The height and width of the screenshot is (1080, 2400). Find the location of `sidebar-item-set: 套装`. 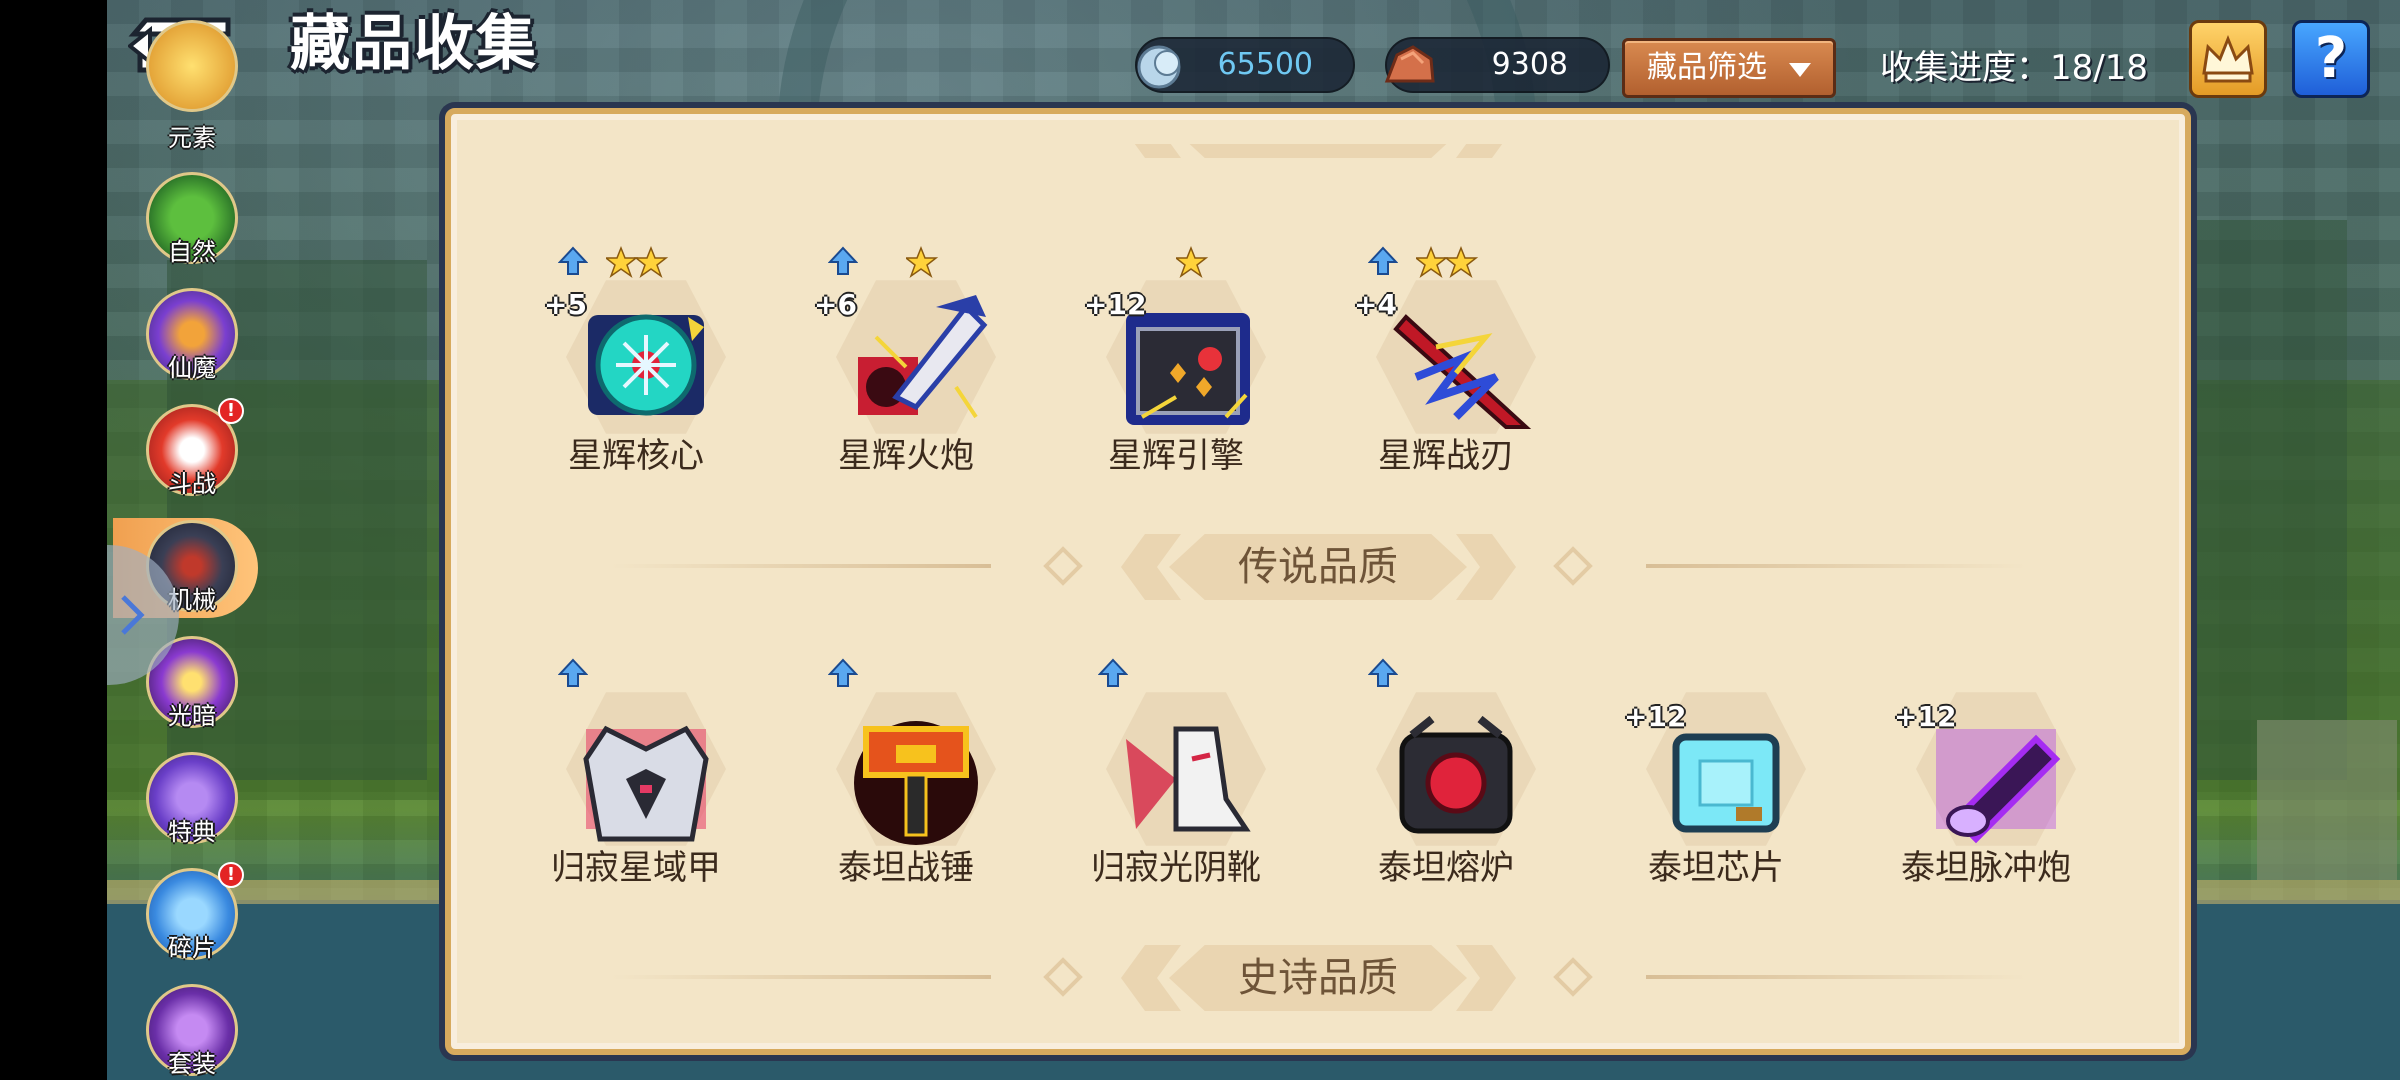

sidebar-item-set: 套装 is located at coordinates (192, 1032).